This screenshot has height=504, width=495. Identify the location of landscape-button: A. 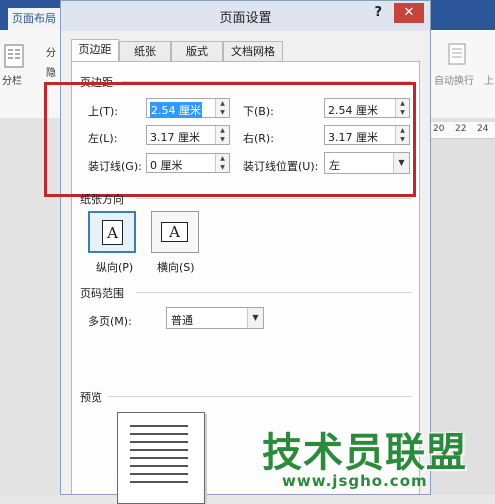
(175, 232).